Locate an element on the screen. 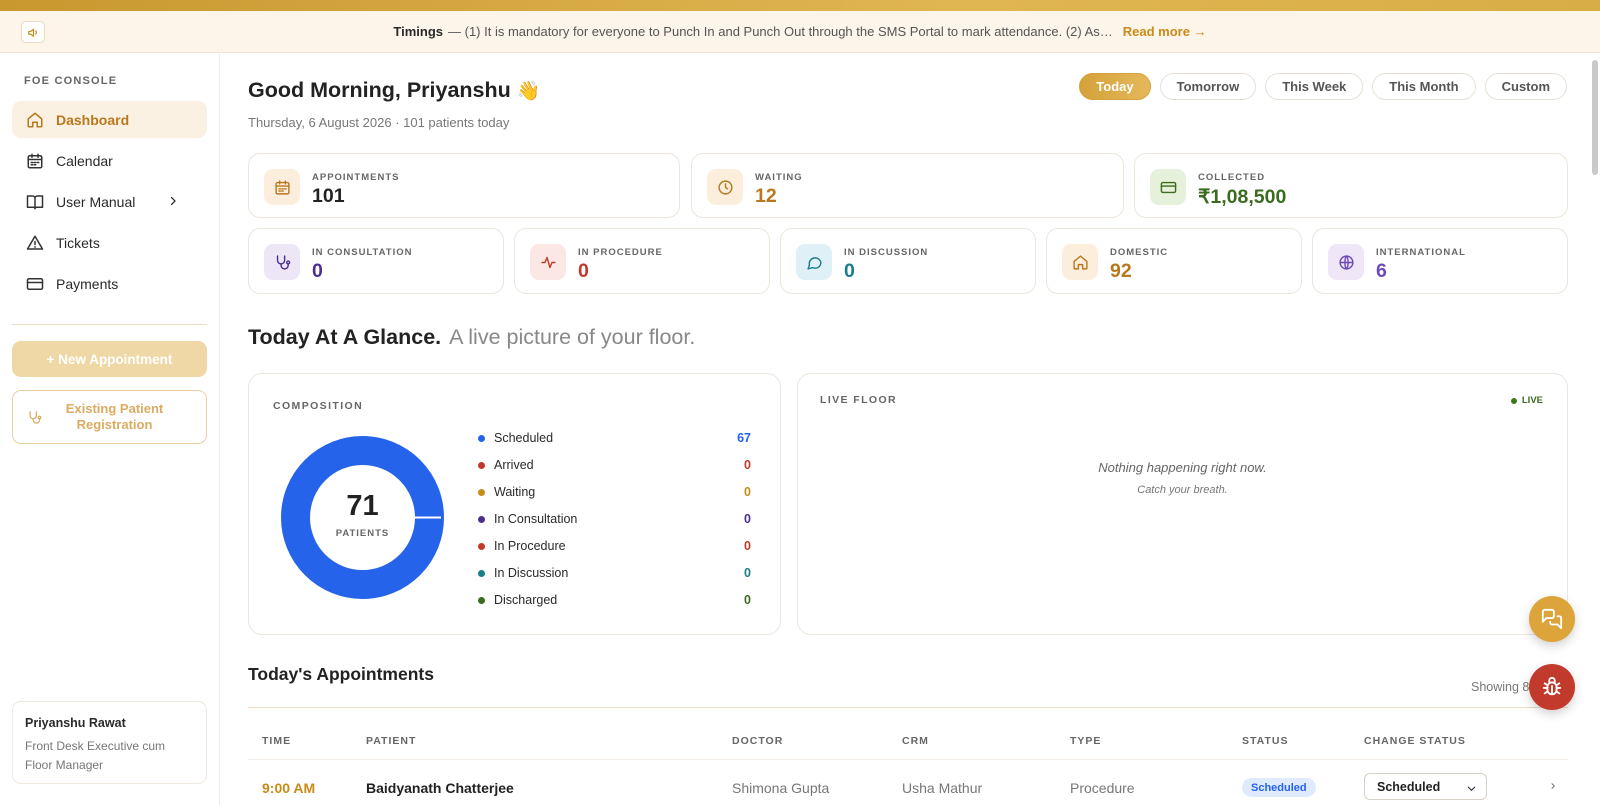  column-header-time: TIME is located at coordinates (276, 741).